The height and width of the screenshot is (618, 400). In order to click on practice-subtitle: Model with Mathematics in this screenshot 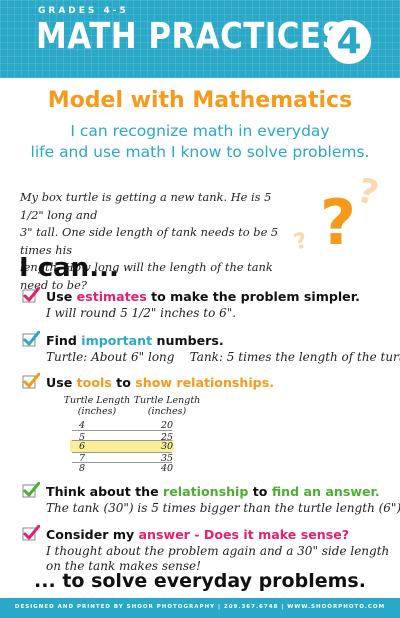, I will do `click(200, 100)`.